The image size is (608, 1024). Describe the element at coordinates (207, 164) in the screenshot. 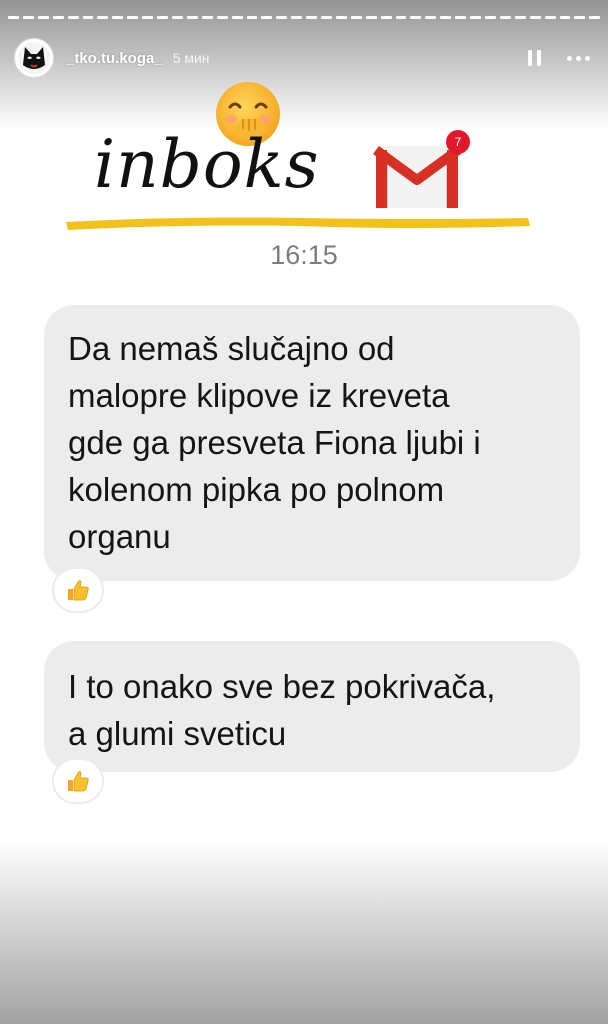

I see `story-title: inboks` at that location.